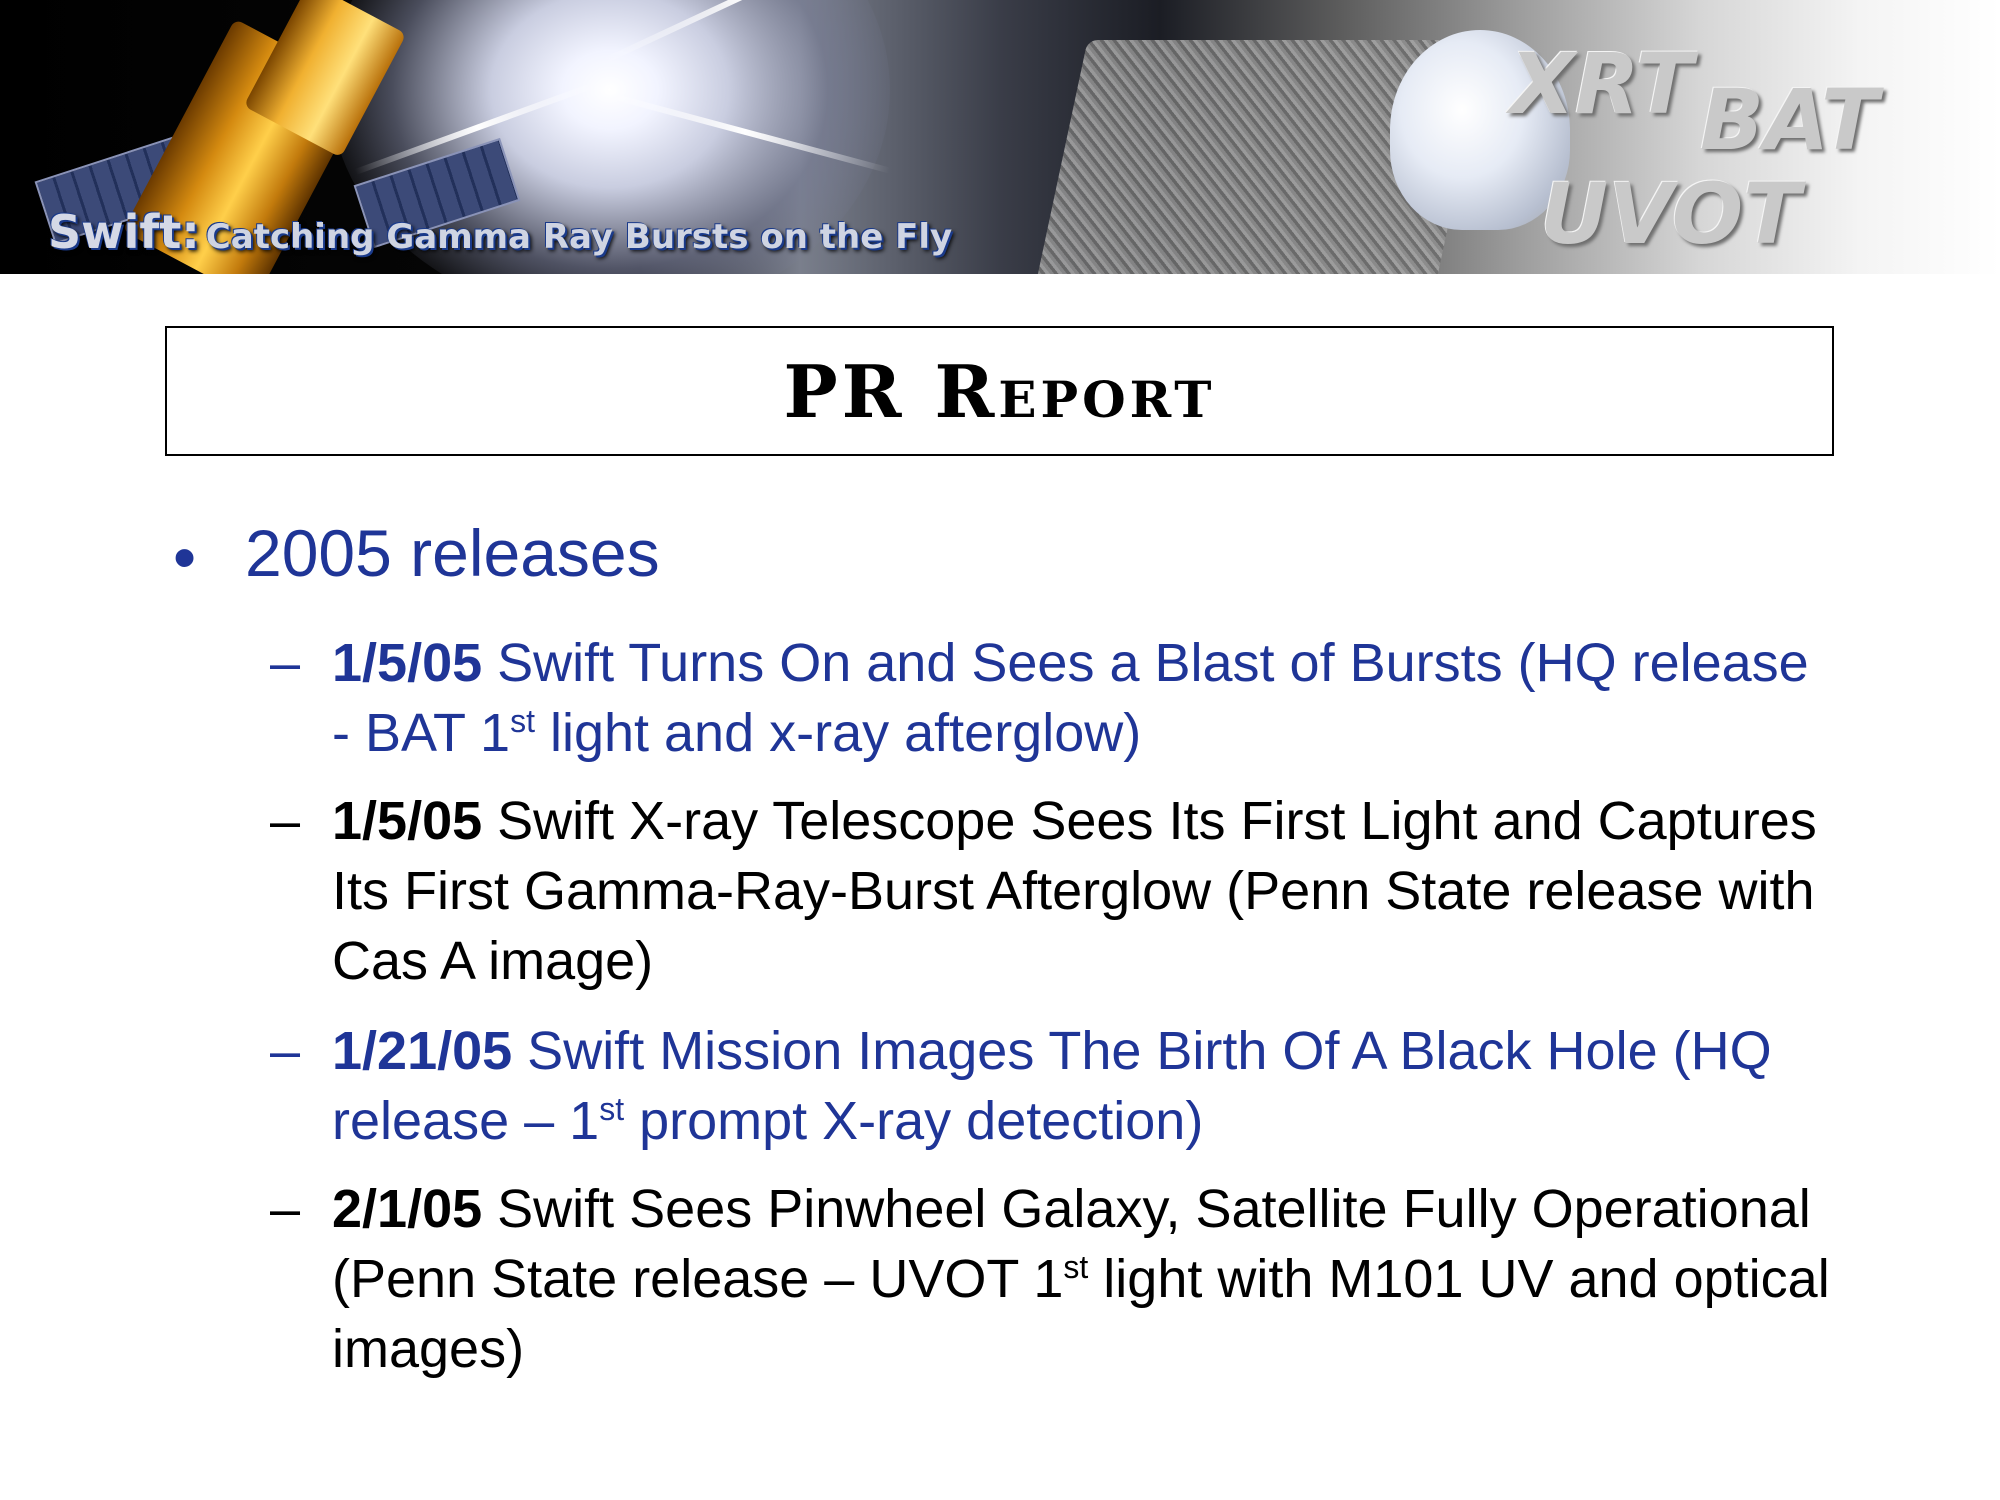  I want to click on release-title-rest: prompt X-ray detection), so click(914, 1121).